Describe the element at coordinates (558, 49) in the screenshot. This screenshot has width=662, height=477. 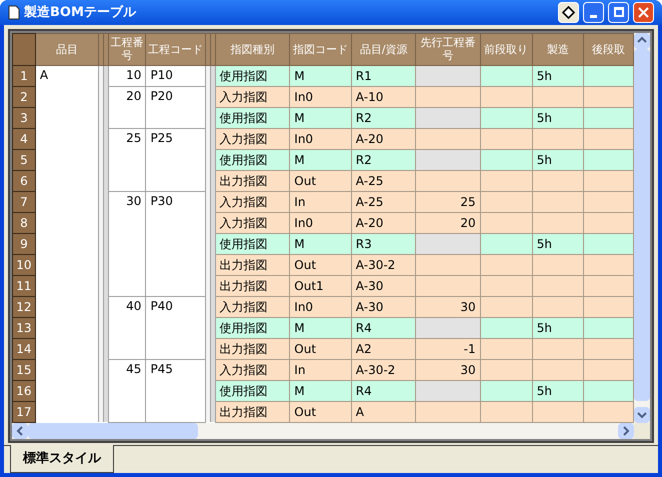
I see `column-header: 製造` at that location.